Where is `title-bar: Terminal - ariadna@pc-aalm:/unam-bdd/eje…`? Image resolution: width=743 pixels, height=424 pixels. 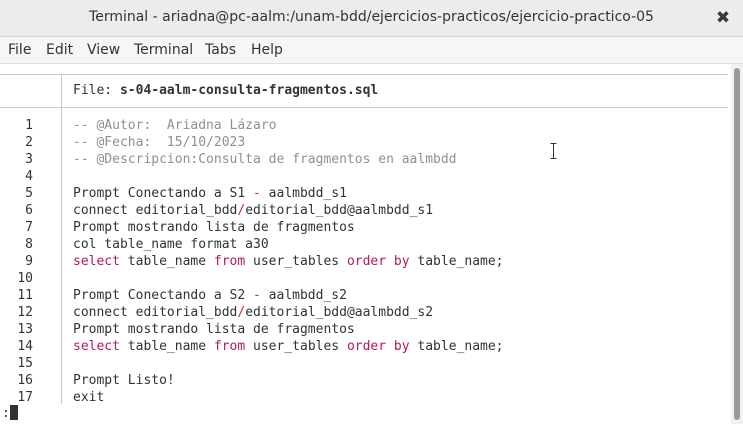 title-bar: Terminal - ariadna@pc-aalm:/unam-bdd/eje… is located at coordinates (371, 18).